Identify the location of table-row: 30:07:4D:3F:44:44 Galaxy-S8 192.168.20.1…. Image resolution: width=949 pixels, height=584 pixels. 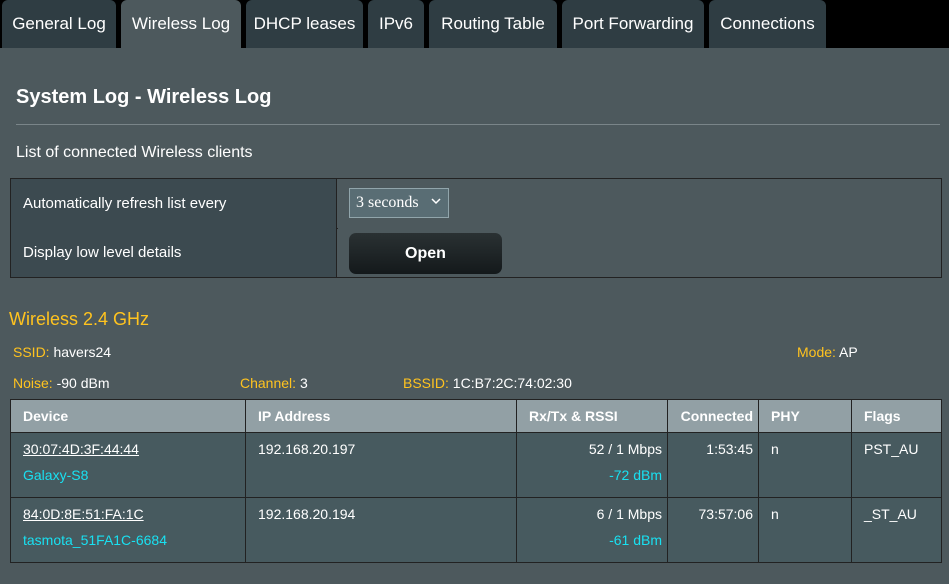
(476, 465).